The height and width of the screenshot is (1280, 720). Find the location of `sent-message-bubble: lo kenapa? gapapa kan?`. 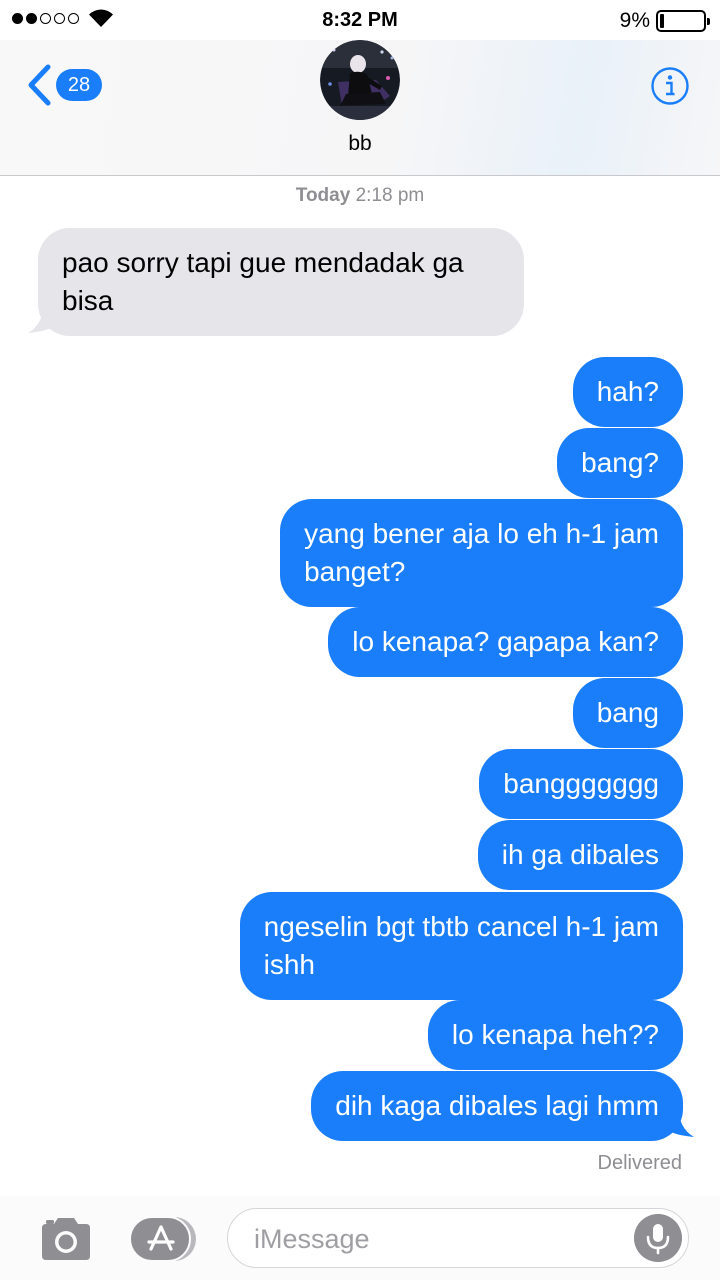

sent-message-bubble: lo kenapa? gapapa kan? is located at coordinates (505, 642).